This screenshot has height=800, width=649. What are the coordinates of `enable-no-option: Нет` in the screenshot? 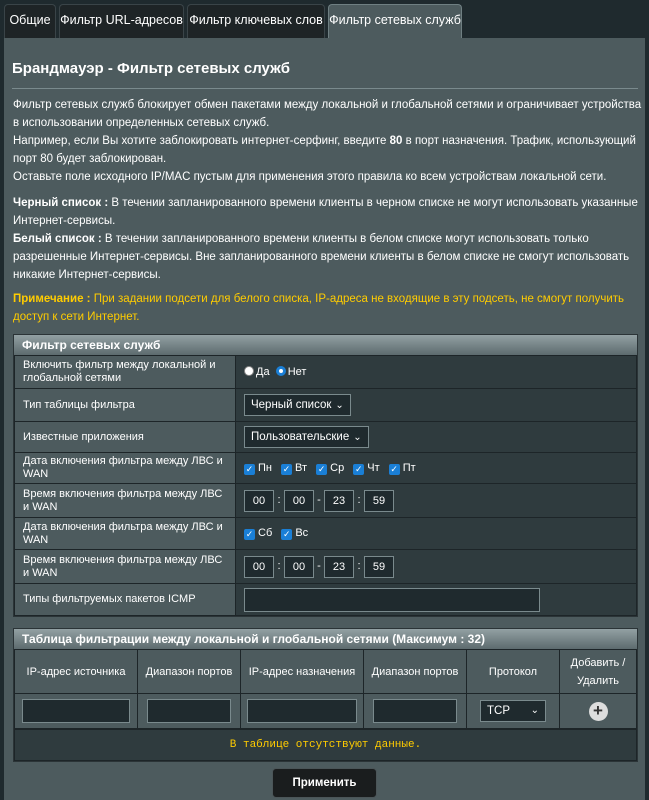 It's located at (290, 372).